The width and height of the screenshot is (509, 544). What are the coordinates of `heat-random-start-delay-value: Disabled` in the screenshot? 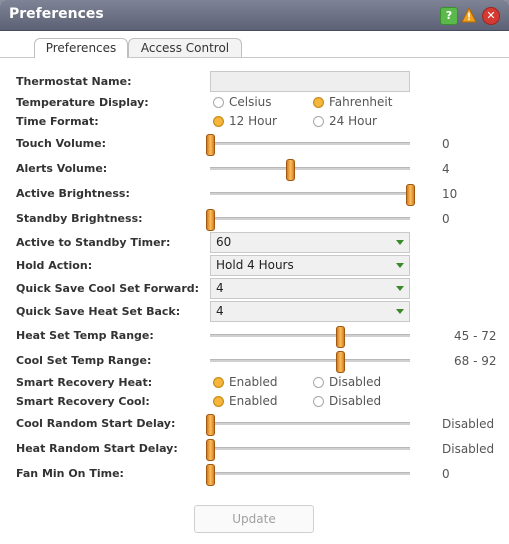 It's located at (468, 449).